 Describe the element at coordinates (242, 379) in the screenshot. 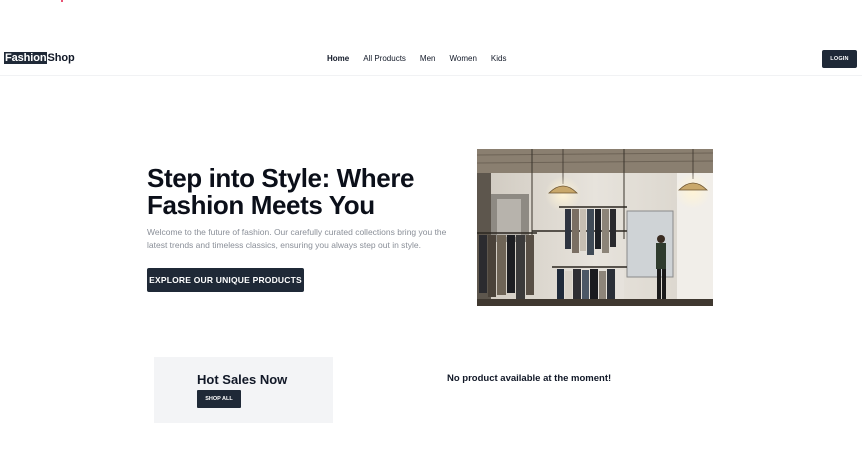

I see `hot-sales-title: Hot Sales Now` at that location.